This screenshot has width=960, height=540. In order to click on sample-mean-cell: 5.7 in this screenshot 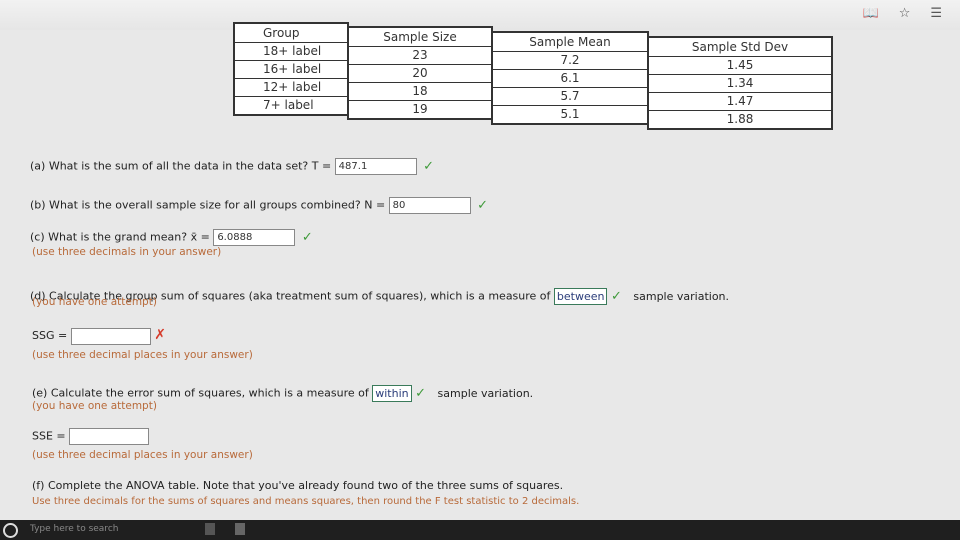, I will do `click(570, 97)`.